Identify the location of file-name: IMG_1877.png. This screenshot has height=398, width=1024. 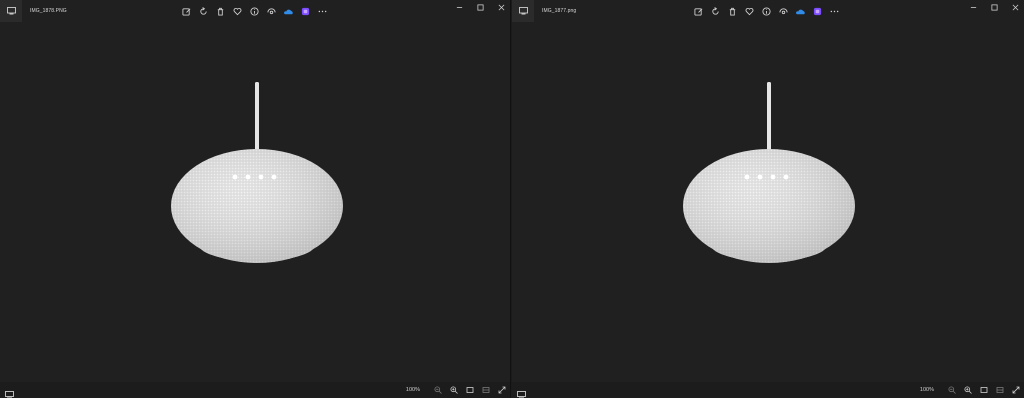
(559, 11).